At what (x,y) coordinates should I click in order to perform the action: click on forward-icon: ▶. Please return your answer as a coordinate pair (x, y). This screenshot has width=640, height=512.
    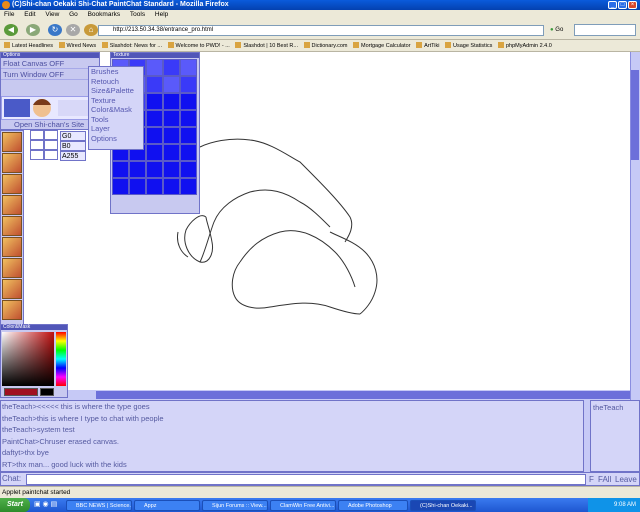
    Looking at the image, I should click on (33, 30).